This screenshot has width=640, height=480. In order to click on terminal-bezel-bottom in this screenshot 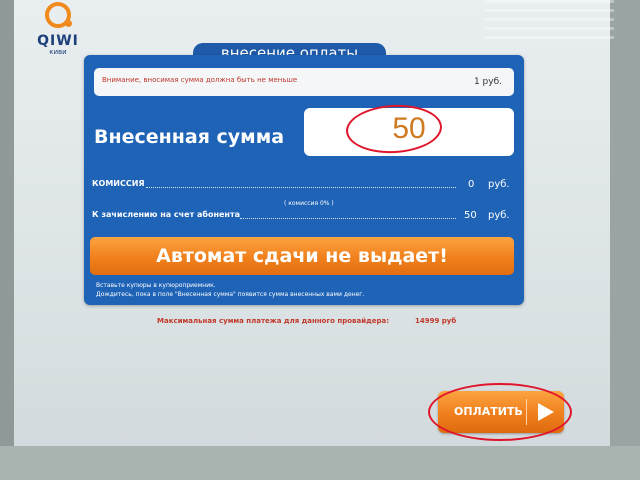, I will do `click(320, 463)`.